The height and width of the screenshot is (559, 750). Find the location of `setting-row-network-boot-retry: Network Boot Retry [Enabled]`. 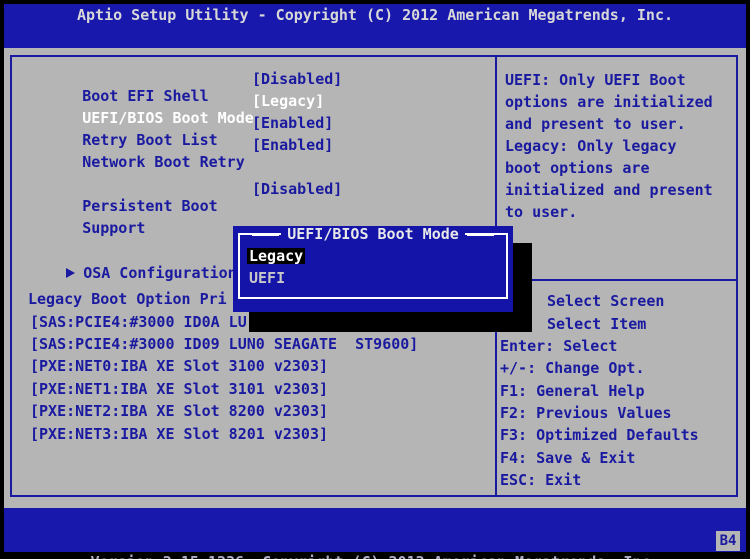

setting-row-network-boot-retry: Network Boot Retry [Enabled] is located at coordinates (248, 153).